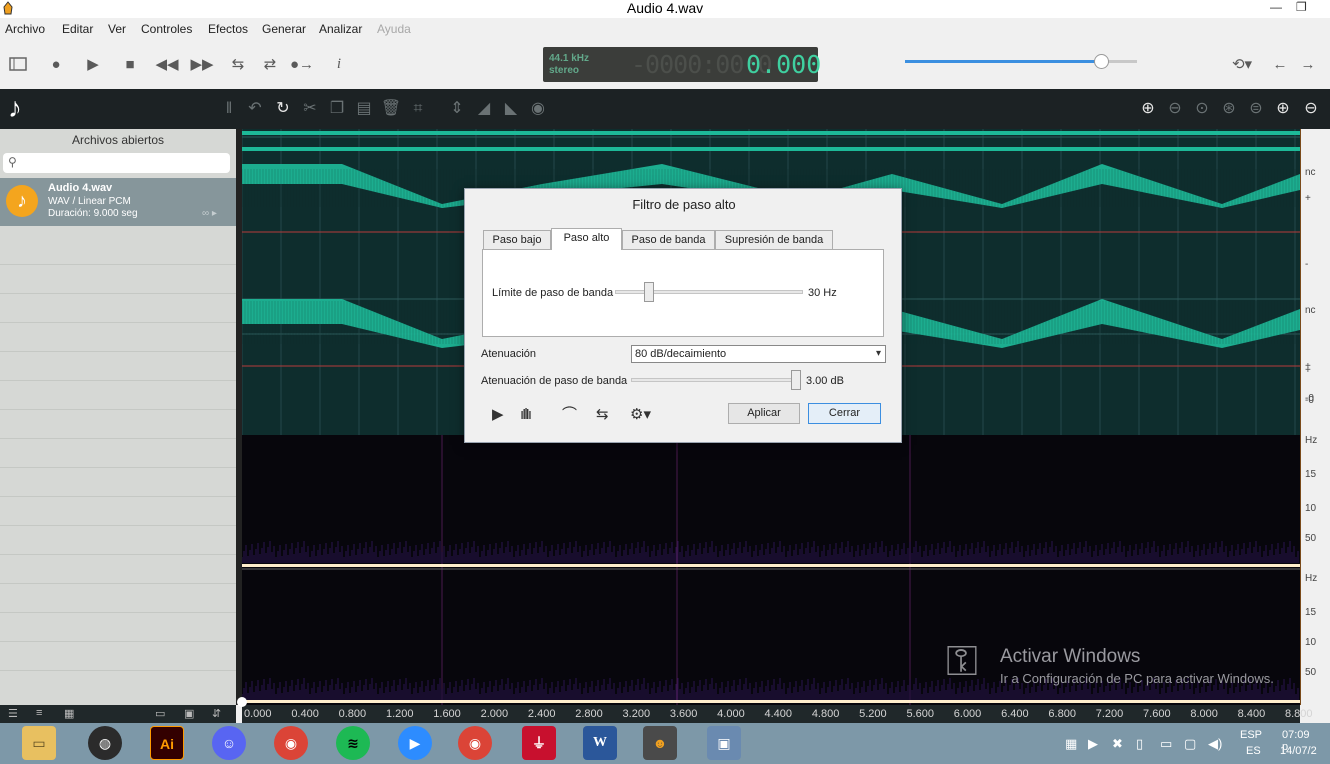 Image resolution: width=1330 pixels, height=764 pixels. Describe the element at coordinates (1021, 61) in the screenshot. I see `volume-slider` at that location.